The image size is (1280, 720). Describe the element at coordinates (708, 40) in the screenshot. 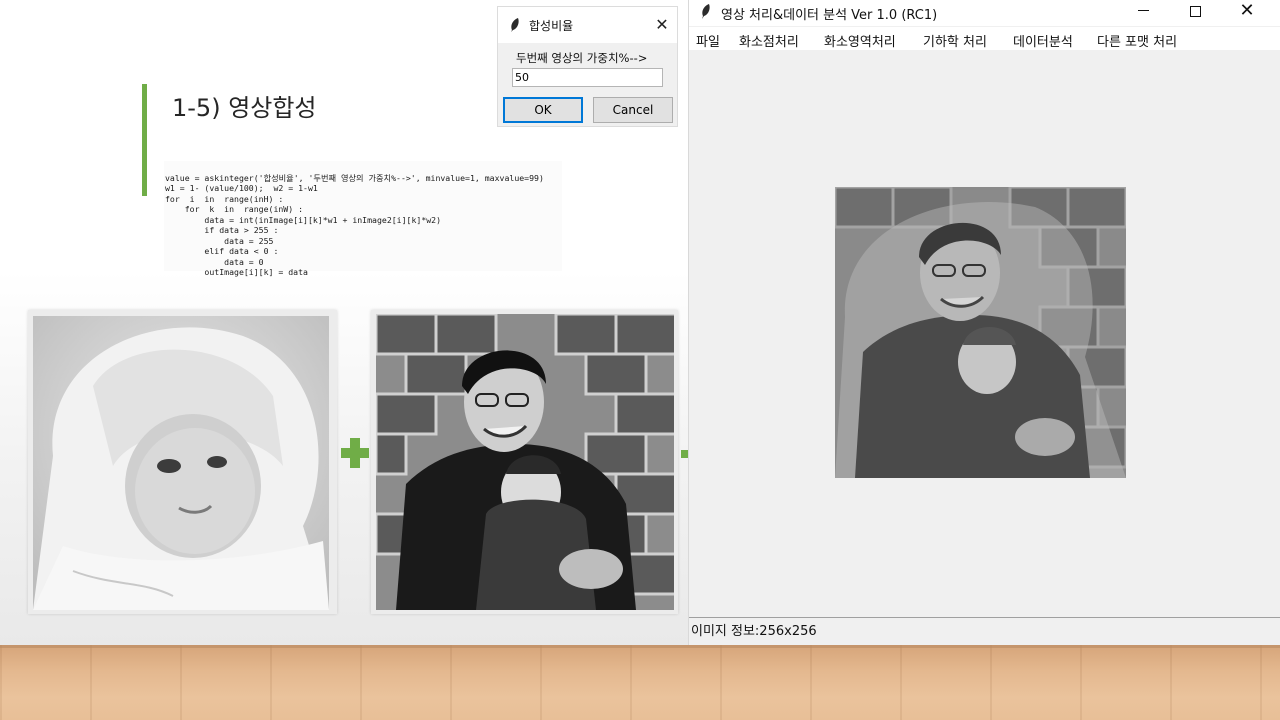

I see `menu-file: 파일` at that location.